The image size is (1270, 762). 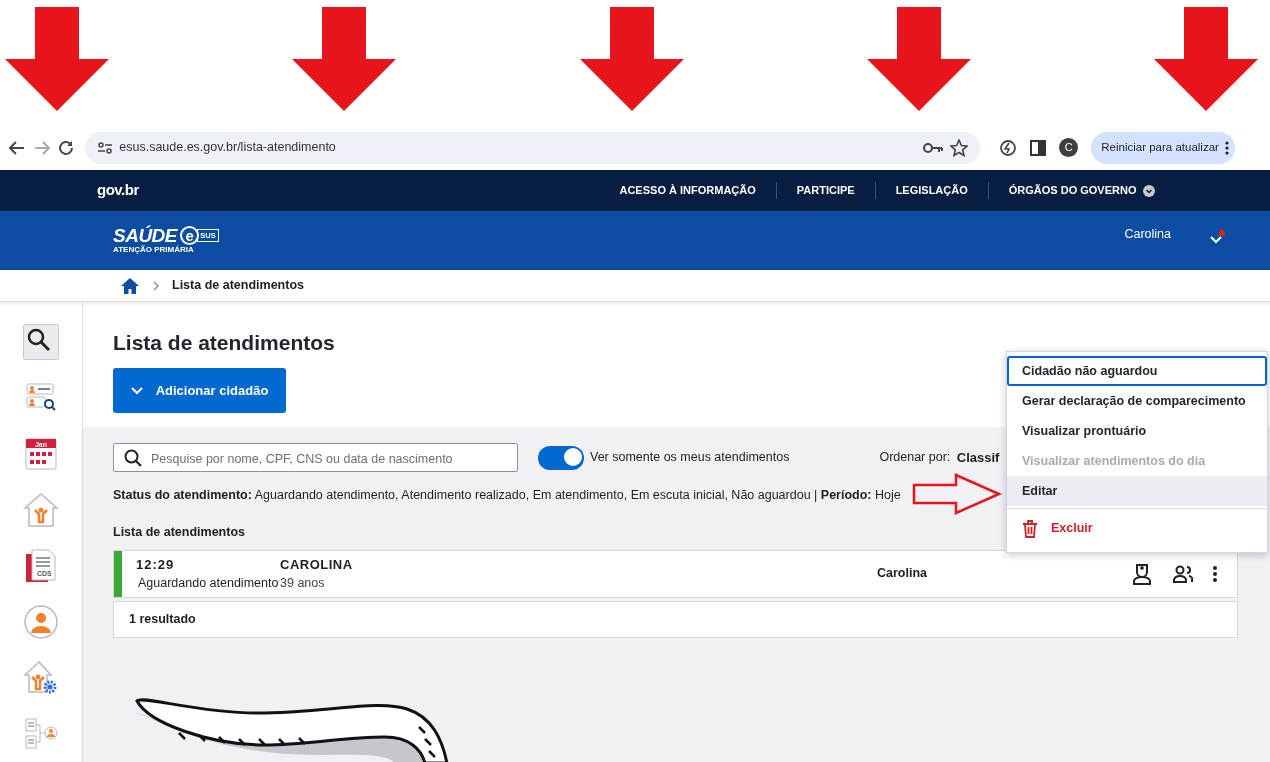 What do you see at coordinates (238, 286) in the screenshot?
I see `breadcrumb-item: Lista de atendimentos` at bounding box center [238, 286].